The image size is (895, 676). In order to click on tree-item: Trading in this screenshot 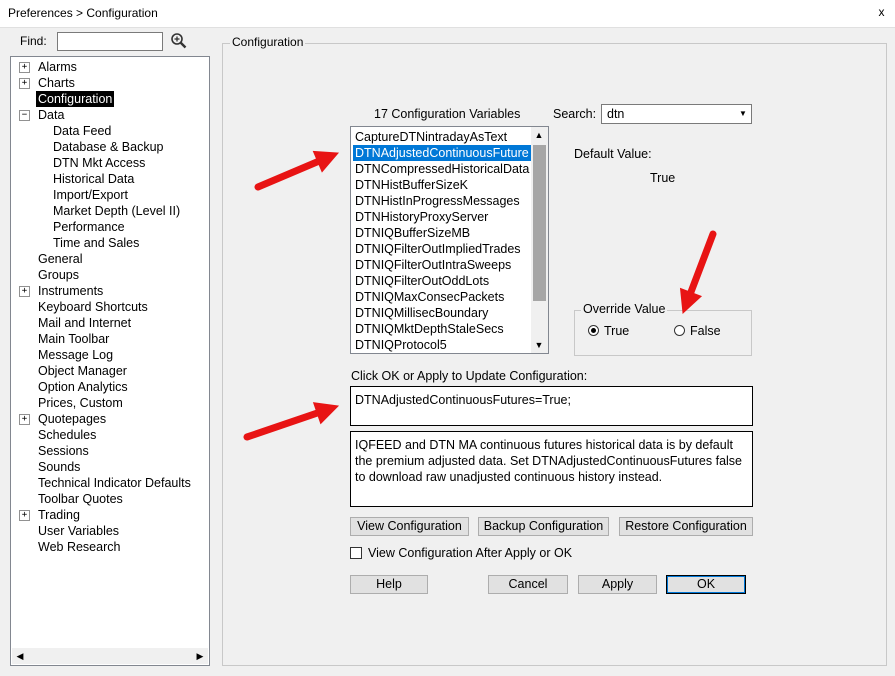, I will do `click(59, 515)`.